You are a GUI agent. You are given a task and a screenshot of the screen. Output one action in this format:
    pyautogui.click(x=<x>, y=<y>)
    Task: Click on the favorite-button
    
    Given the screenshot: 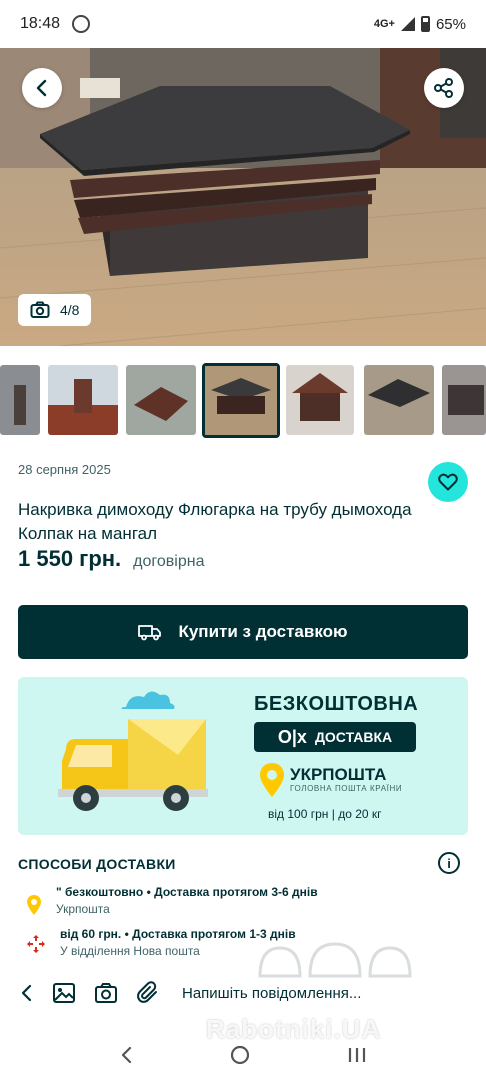 What is the action you would take?
    pyautogui.click(x=448, y=482)
    